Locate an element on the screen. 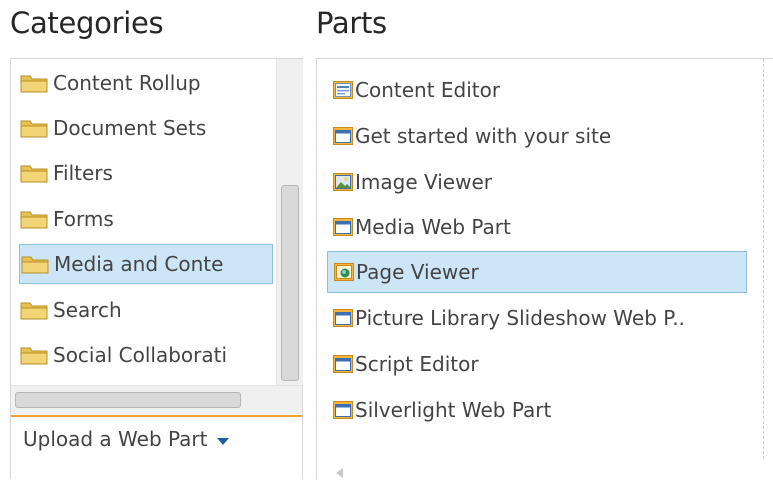  upload-label: Upload a Web Part is located at coordinates (115, 439).